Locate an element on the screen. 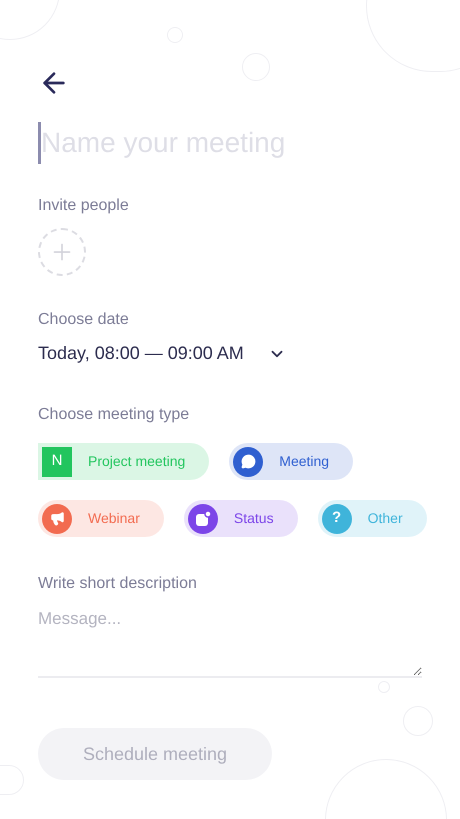  meeting-type-label: Choose meeting type is located at coordinates (114, 415).